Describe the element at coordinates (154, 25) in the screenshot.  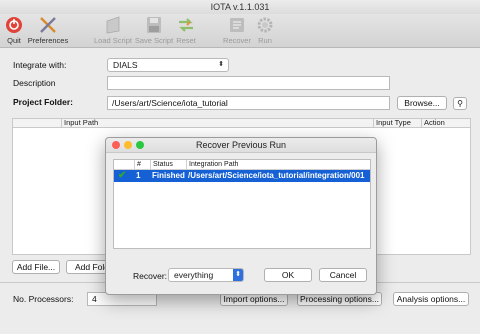
I see `save-icon` at that location.